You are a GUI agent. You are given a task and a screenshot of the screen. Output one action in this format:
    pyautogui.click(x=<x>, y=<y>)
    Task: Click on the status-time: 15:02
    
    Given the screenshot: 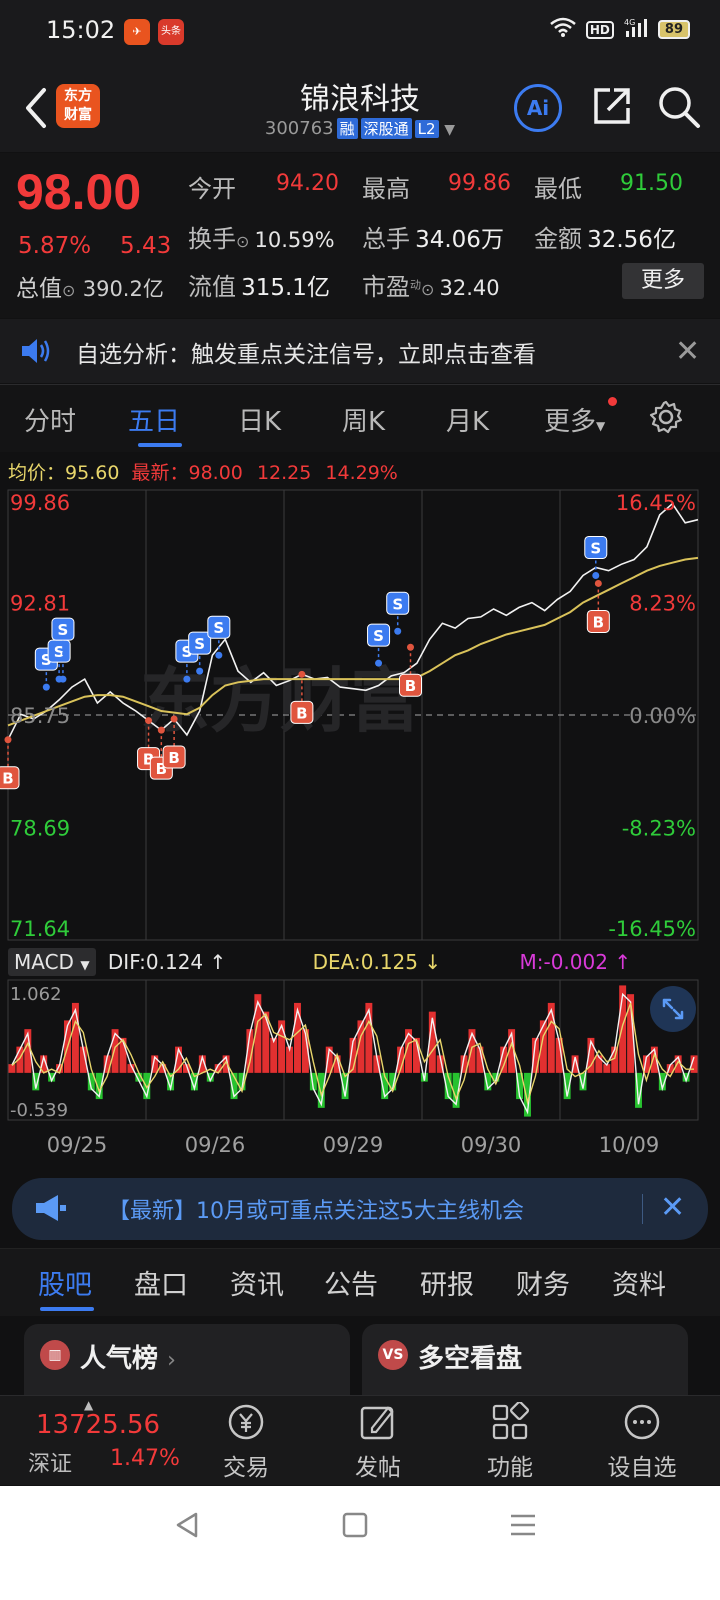 What is the action you would take?
    pyautogui.click(x=81, y=30)
    